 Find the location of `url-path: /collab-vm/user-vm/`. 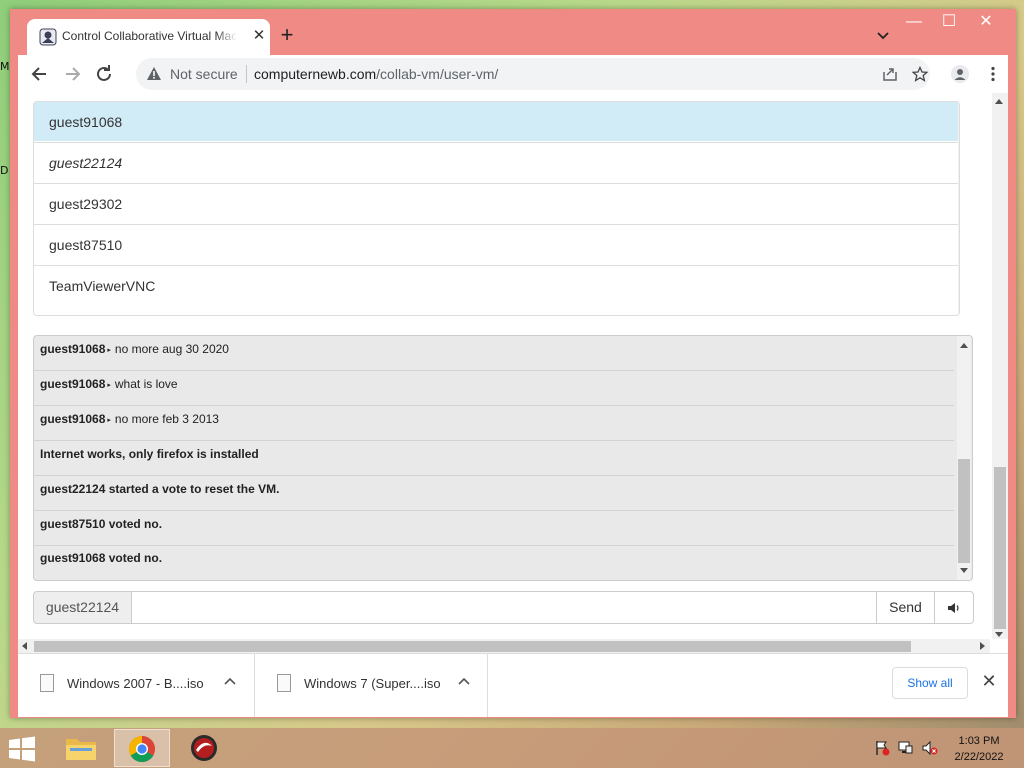

url-path: /collab-vm/user-vm/ is located at coordinates (437, 74).